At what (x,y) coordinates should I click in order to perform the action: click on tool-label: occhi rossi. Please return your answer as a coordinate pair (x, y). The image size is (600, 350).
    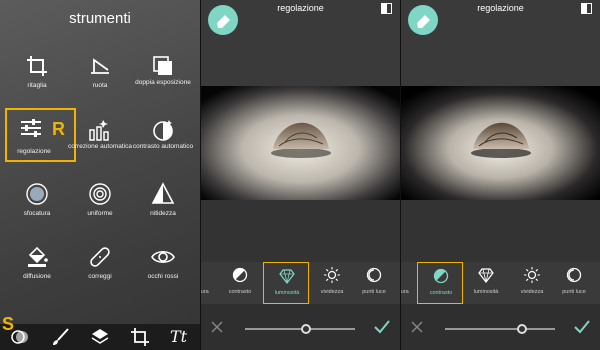
    Looking at the image, I should click on (163, 276).